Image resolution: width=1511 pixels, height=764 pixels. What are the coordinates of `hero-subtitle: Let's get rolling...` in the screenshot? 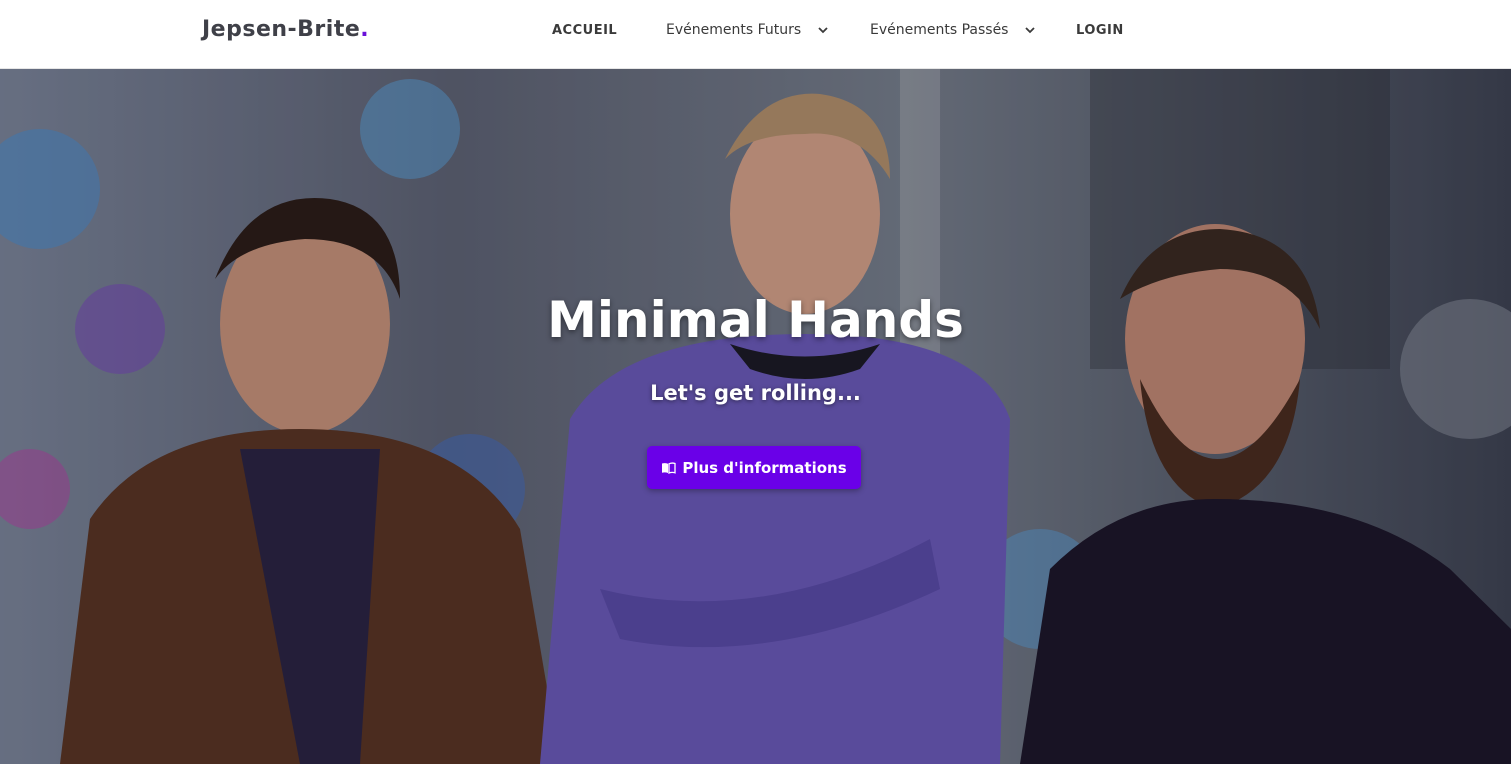 It's located at (755, 393).